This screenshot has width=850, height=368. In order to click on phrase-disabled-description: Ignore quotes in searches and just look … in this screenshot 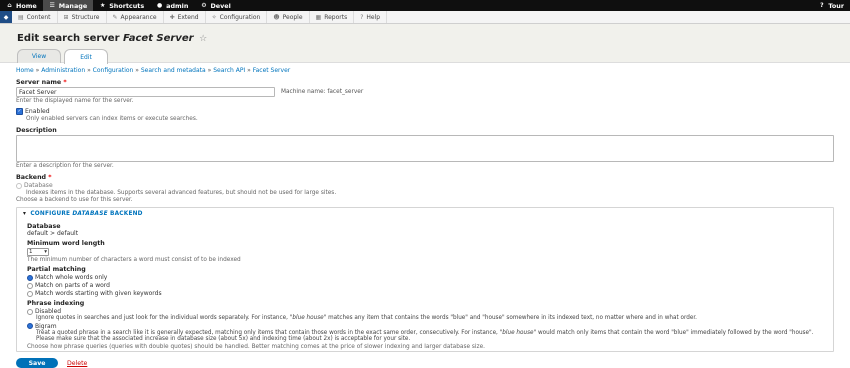, I will do `click(429, 318)`.